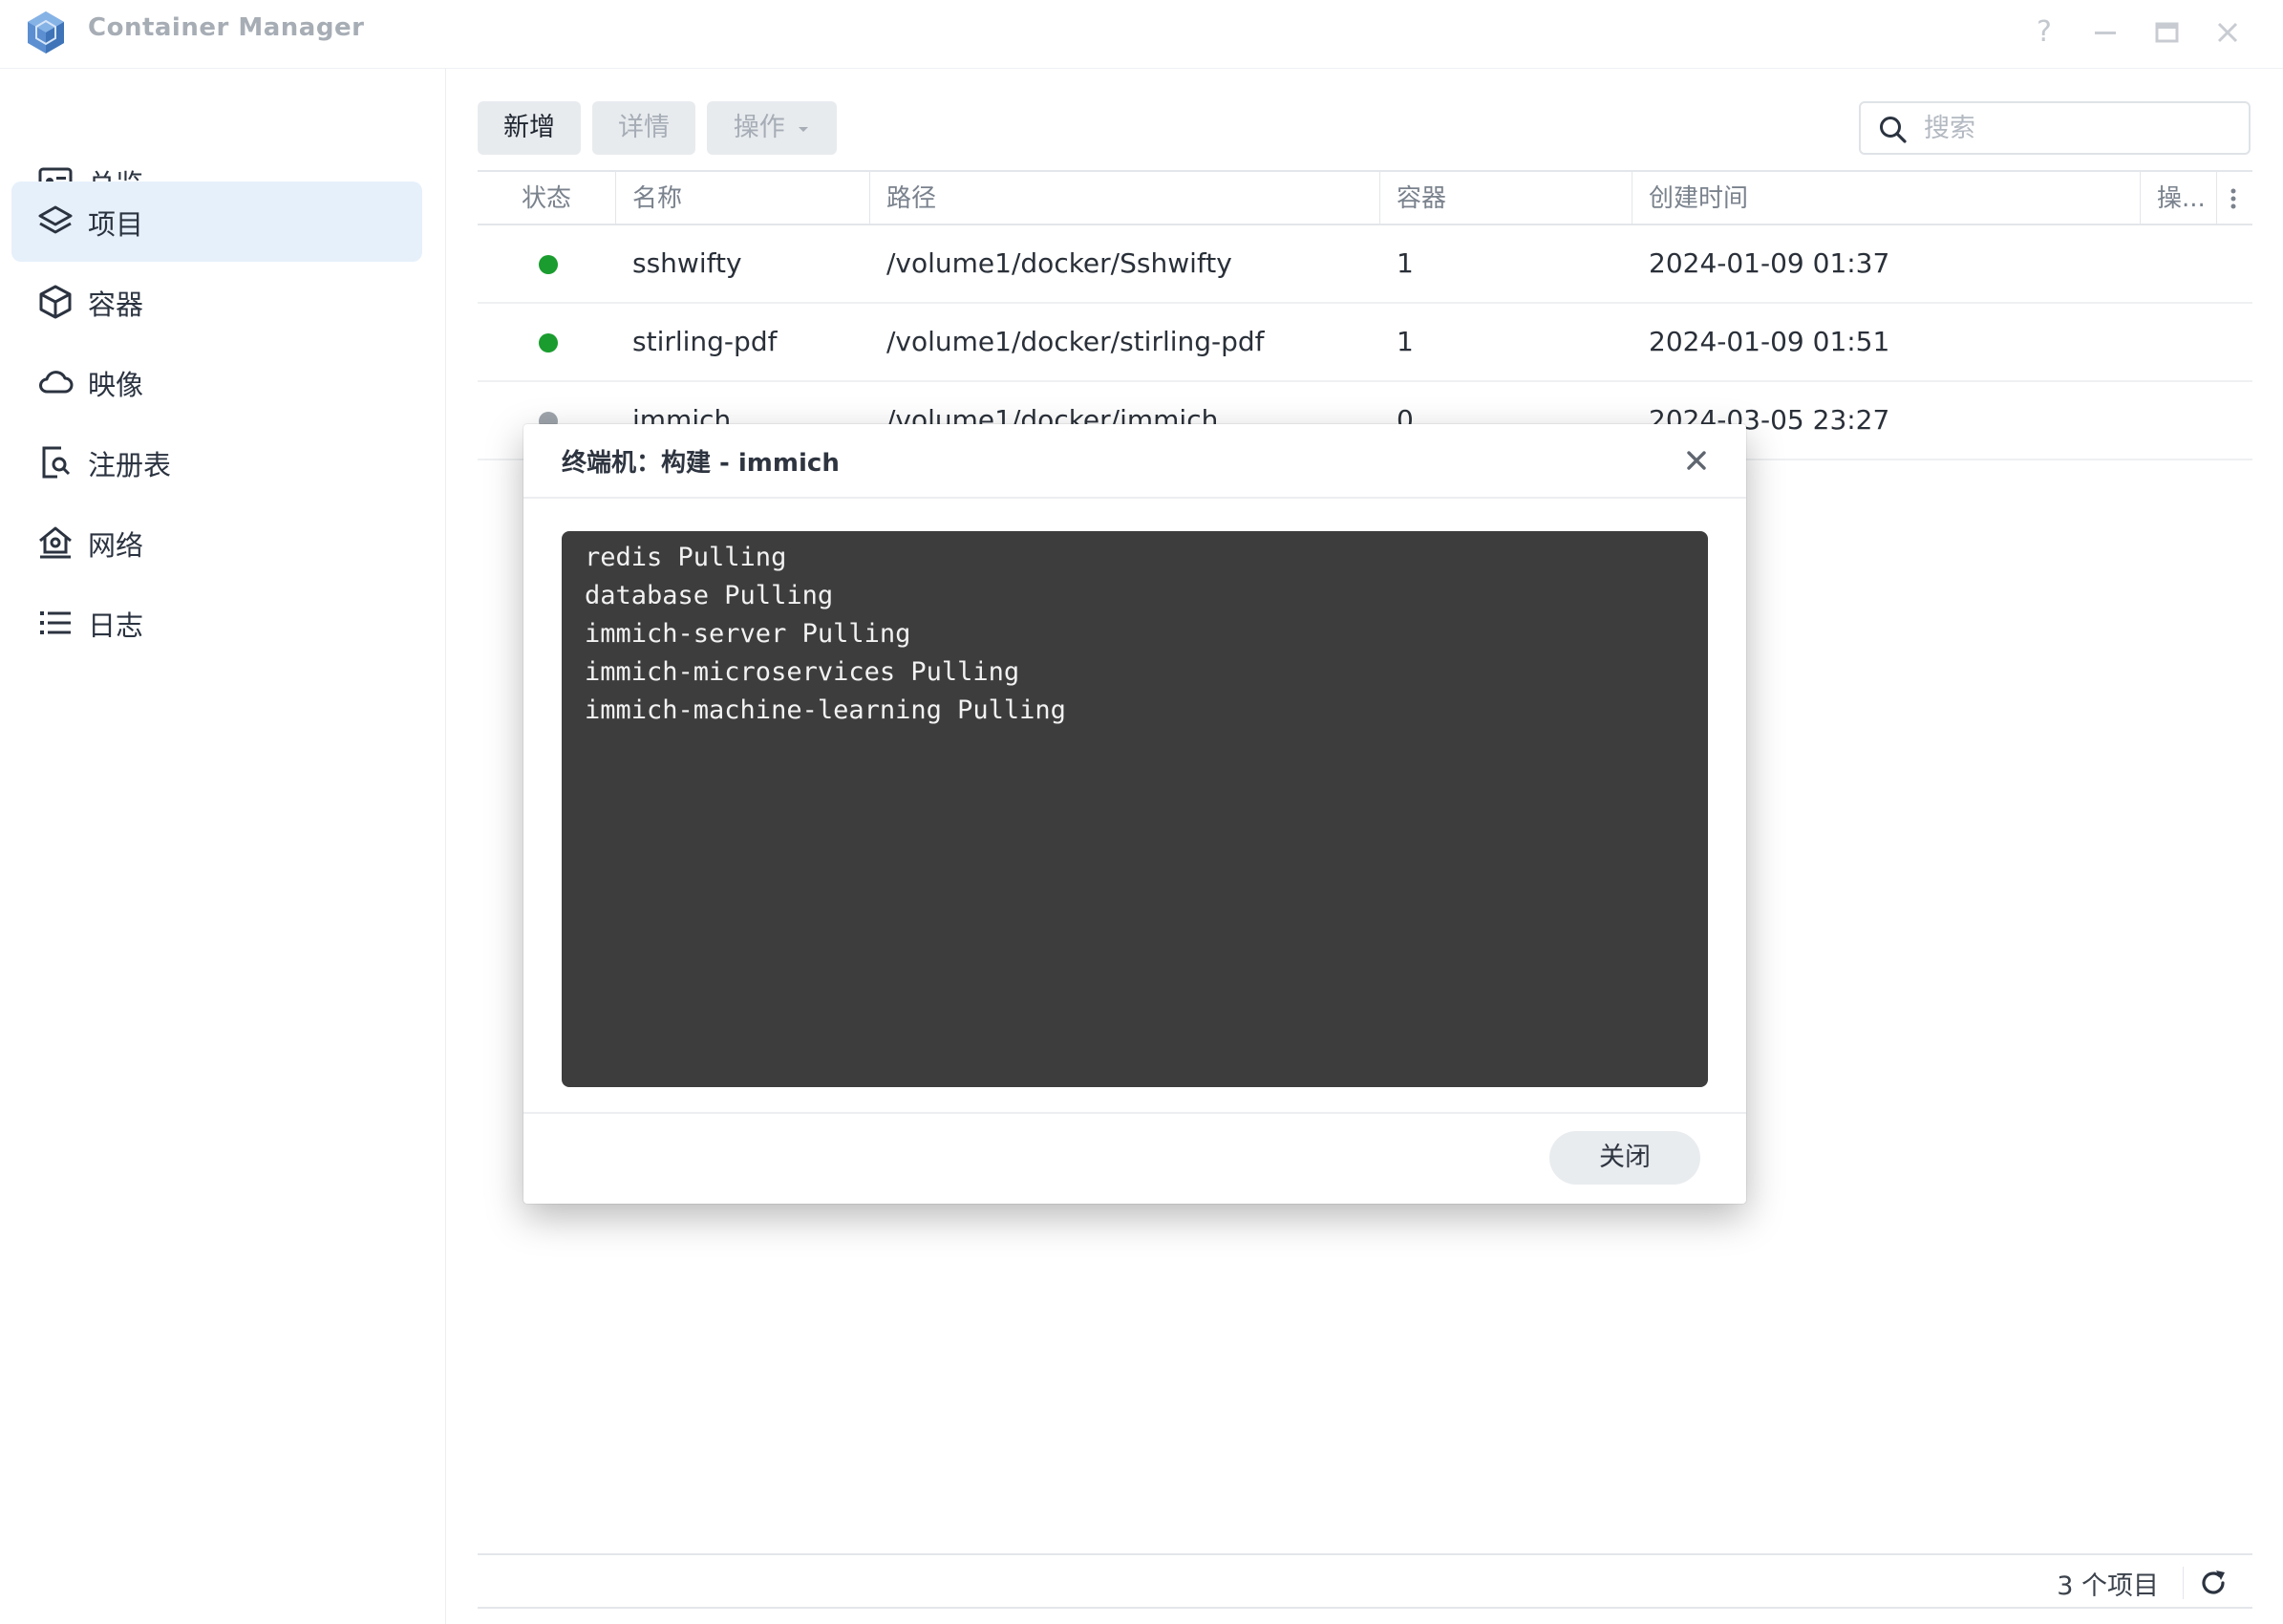  What do you see at coordinates (1422, 199) in the screenshot?
I see `column-header-containers: 容器` at bounding box center [1422, 199].